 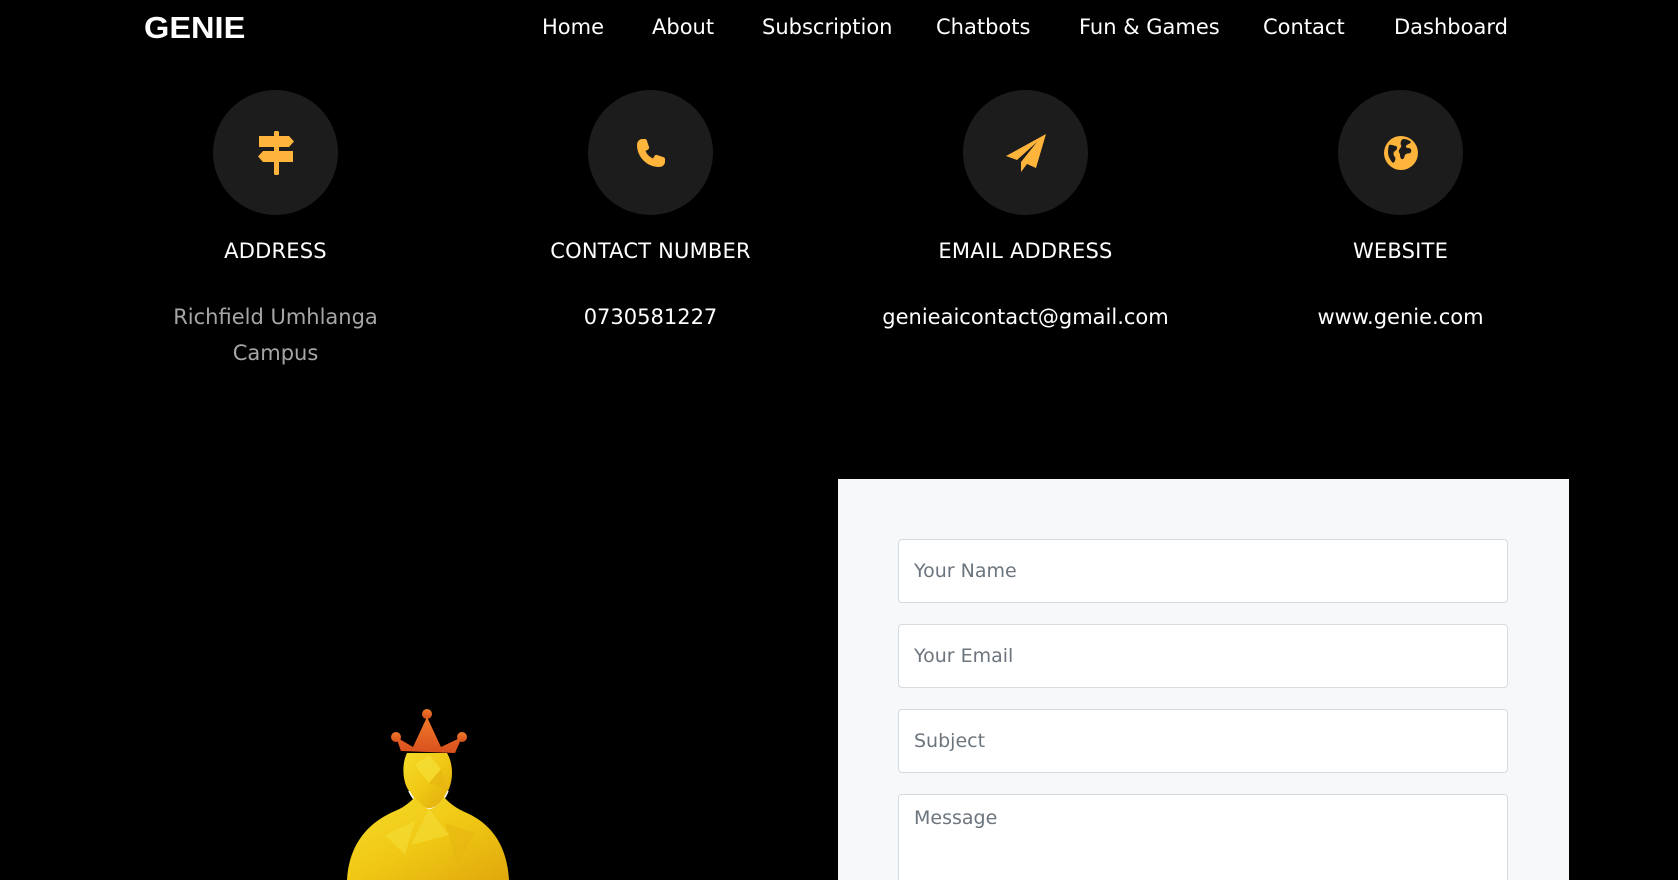 What do you see at coordinates (1025, 251) in the screenshot?
I see `email-title: EMAIL ADDRESS` at bounding box center [1025, 251].